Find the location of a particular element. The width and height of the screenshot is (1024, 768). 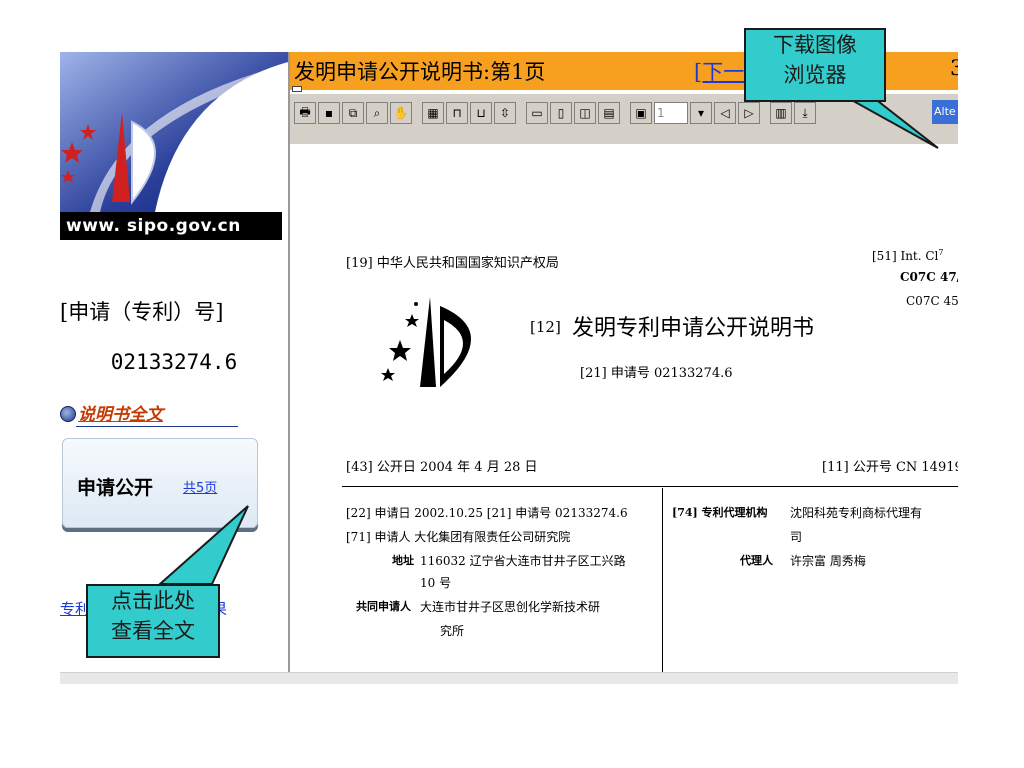

application-number-value: 02133274.6 is located at coordinates (174, 362).